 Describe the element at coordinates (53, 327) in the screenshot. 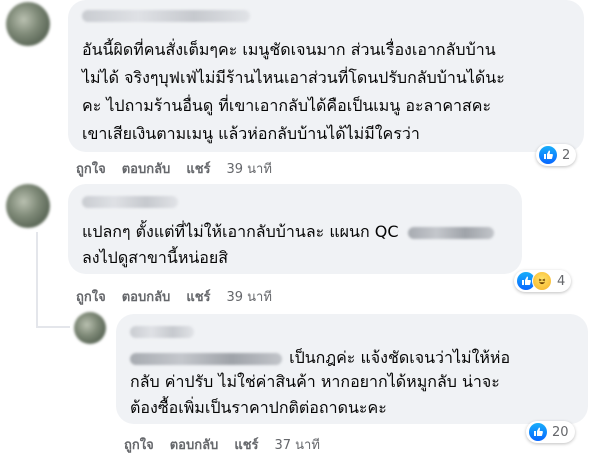

I see `thread-connector-elbow` at that location.